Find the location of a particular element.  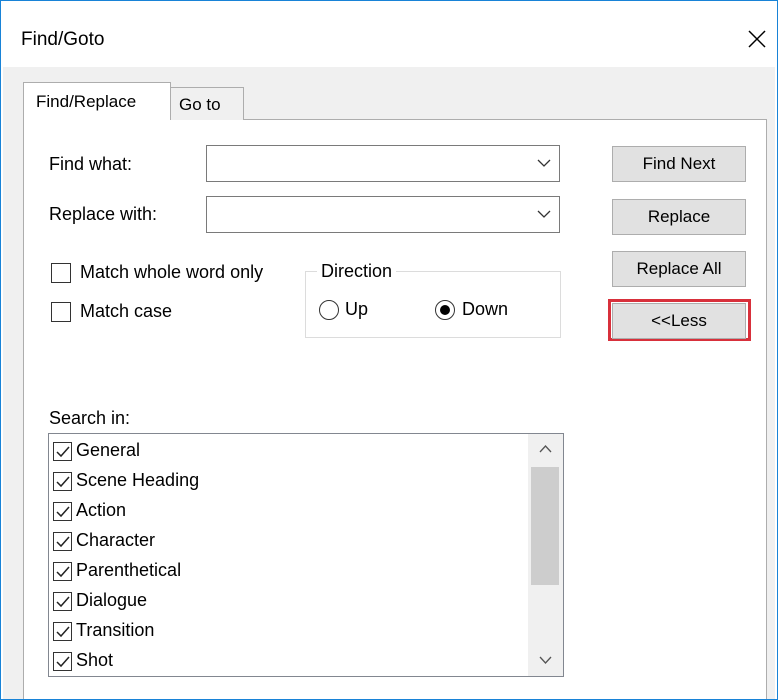

direction-down-radio is located at coordinates (445, 310).